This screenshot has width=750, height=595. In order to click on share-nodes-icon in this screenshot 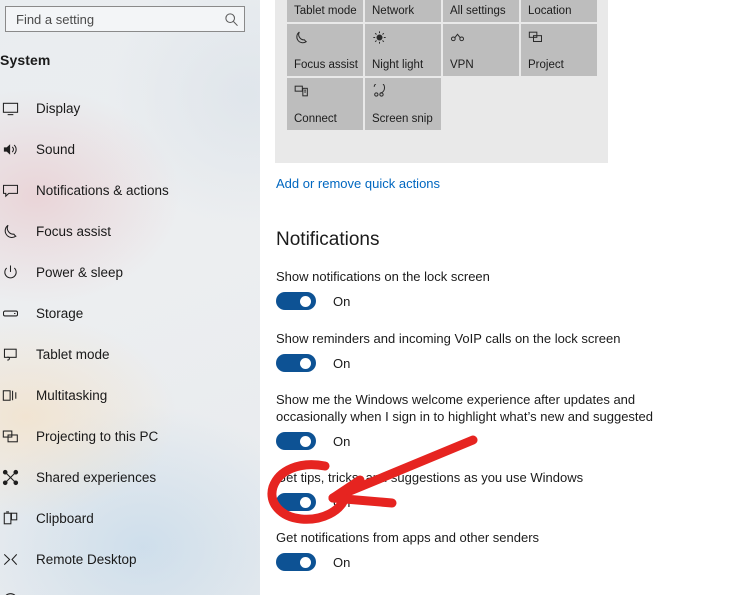, I will do `click(12, 477)`.